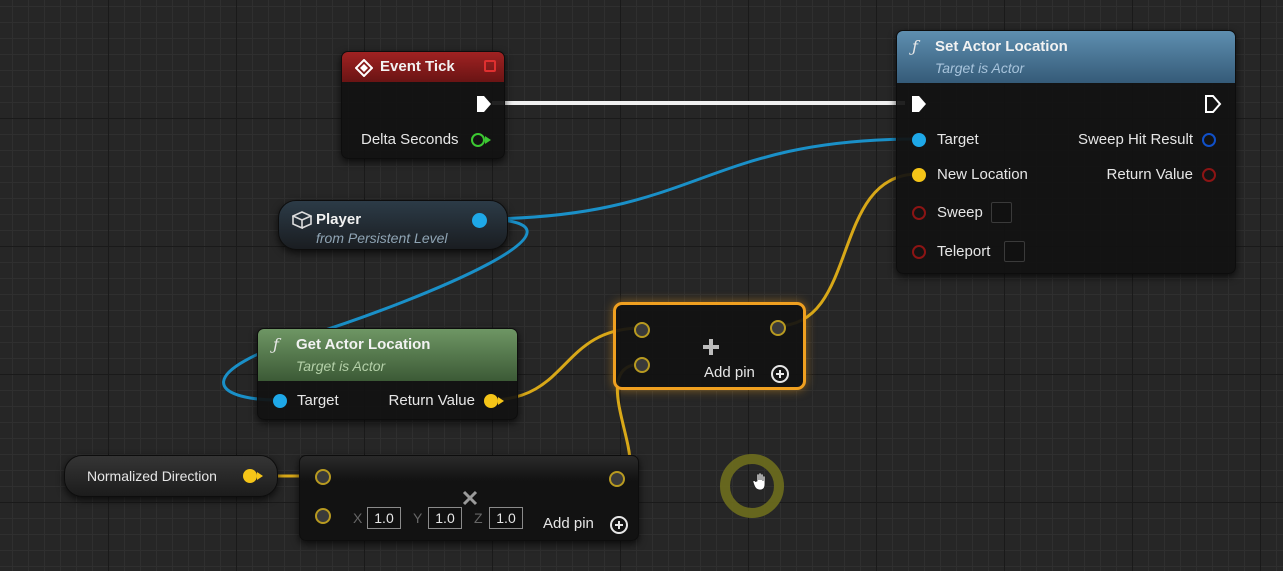  I want to click on sweep-label: Sweep, so click(960, 212).